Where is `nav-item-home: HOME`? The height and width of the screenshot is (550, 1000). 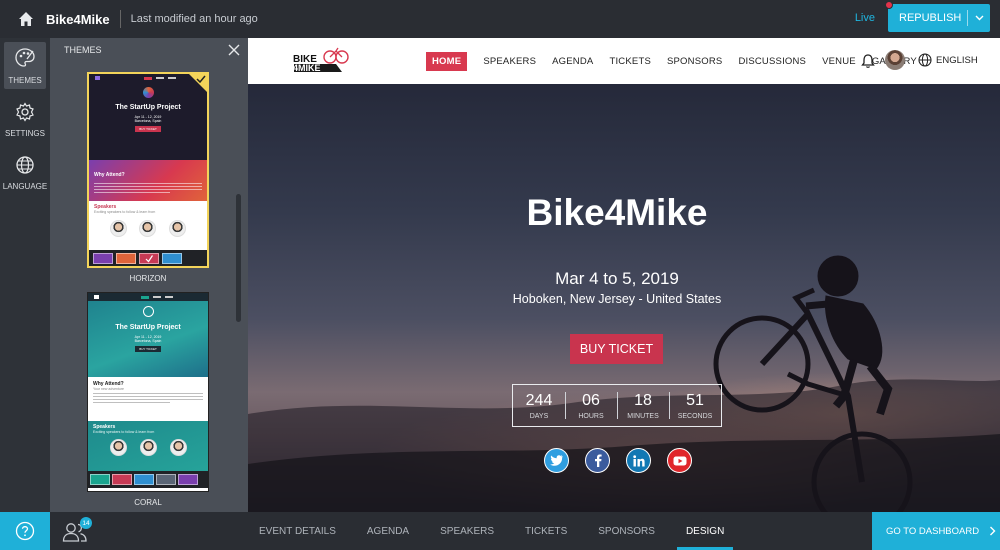 nav-item-home: HOME is located at coordinates (447, 61).